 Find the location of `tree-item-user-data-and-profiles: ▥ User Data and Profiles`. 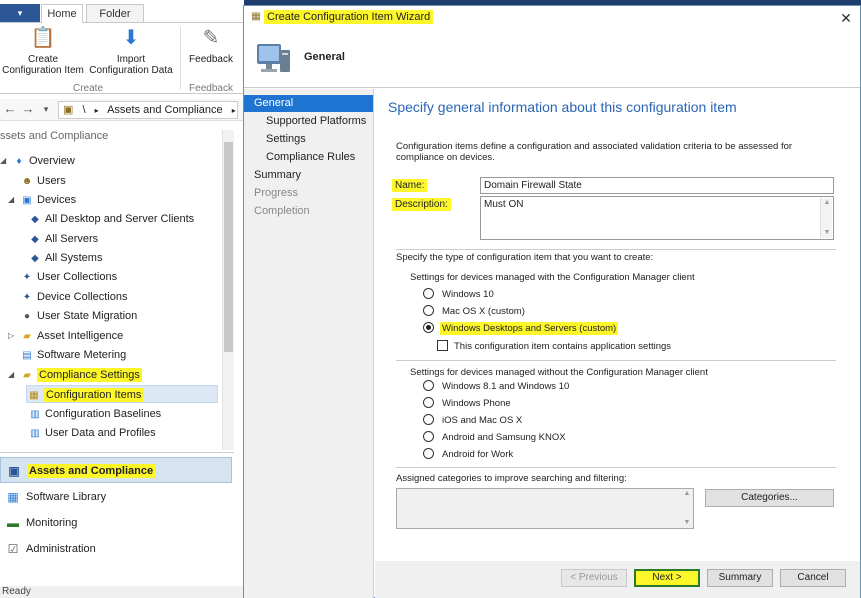

tree-item-user-data-and-profiles: ▥ User Data and Profiles is located at coordinates (91, 433).